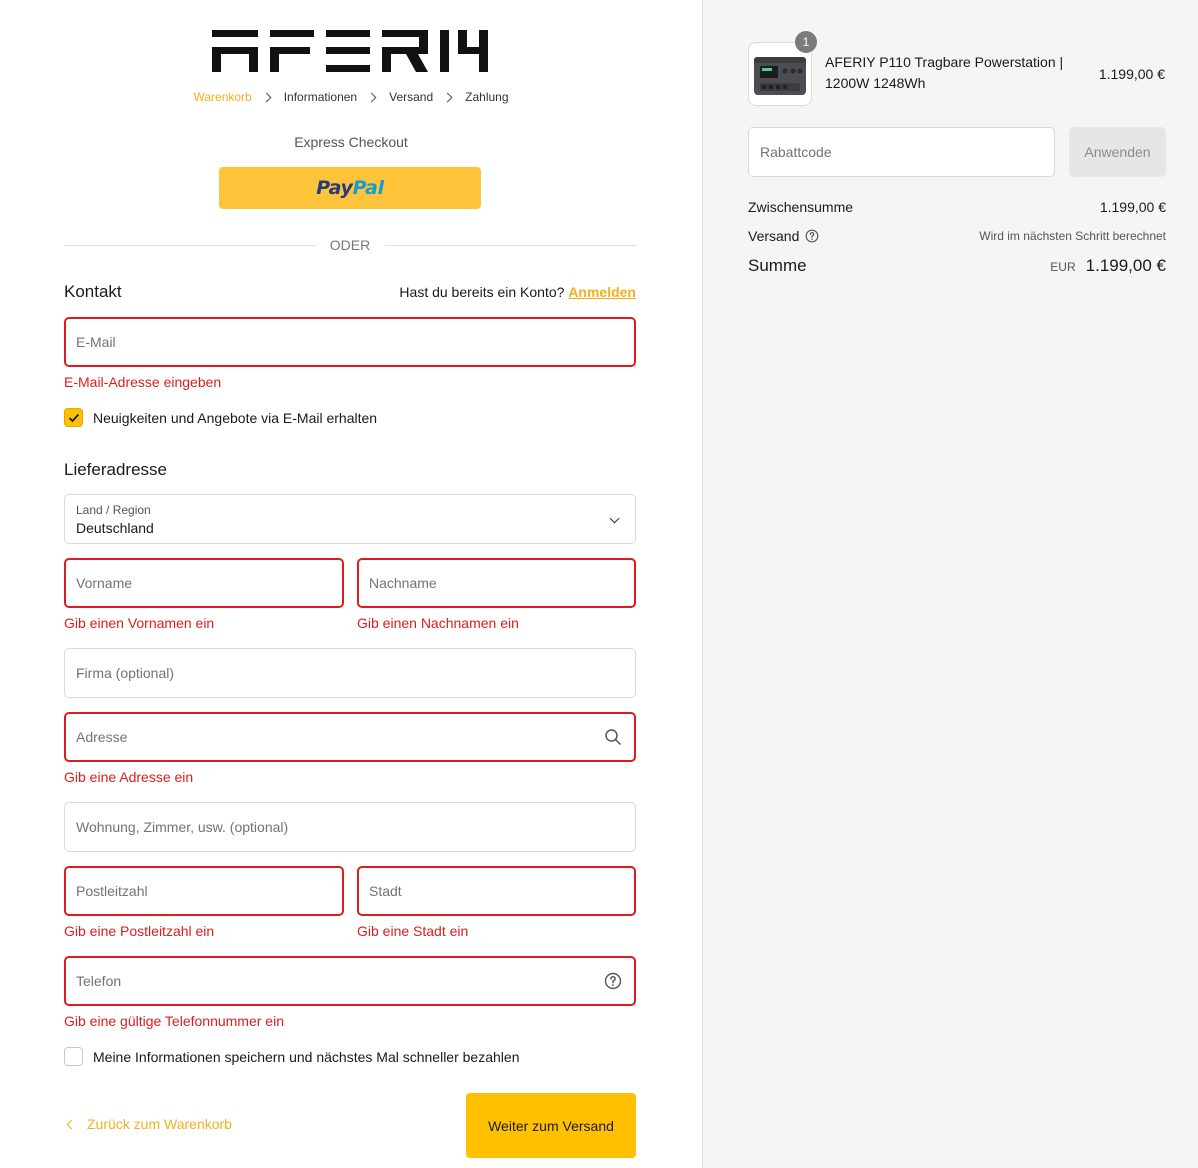 This screenshot has height=1168, width=1198. I want to click on chevron-left-icon, so click(71, 1124).